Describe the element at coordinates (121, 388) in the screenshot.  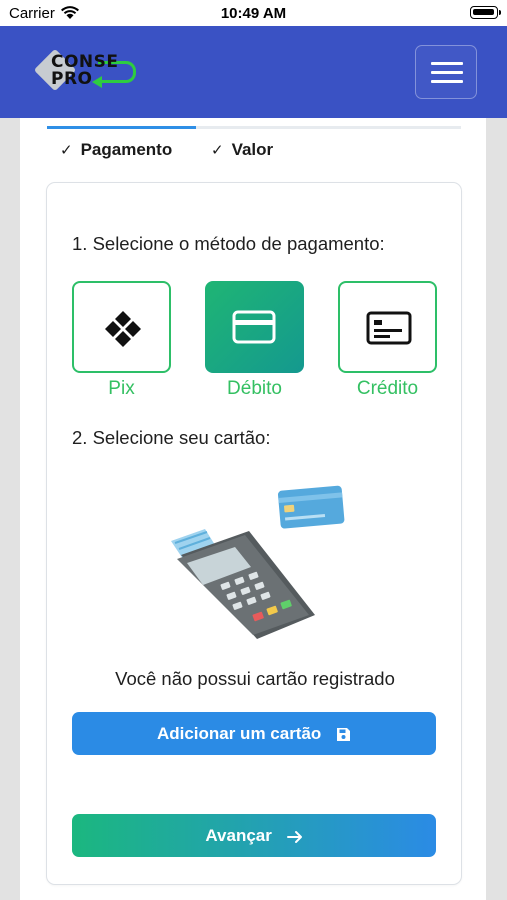
I see `method-pix-label: Pix` at that location.